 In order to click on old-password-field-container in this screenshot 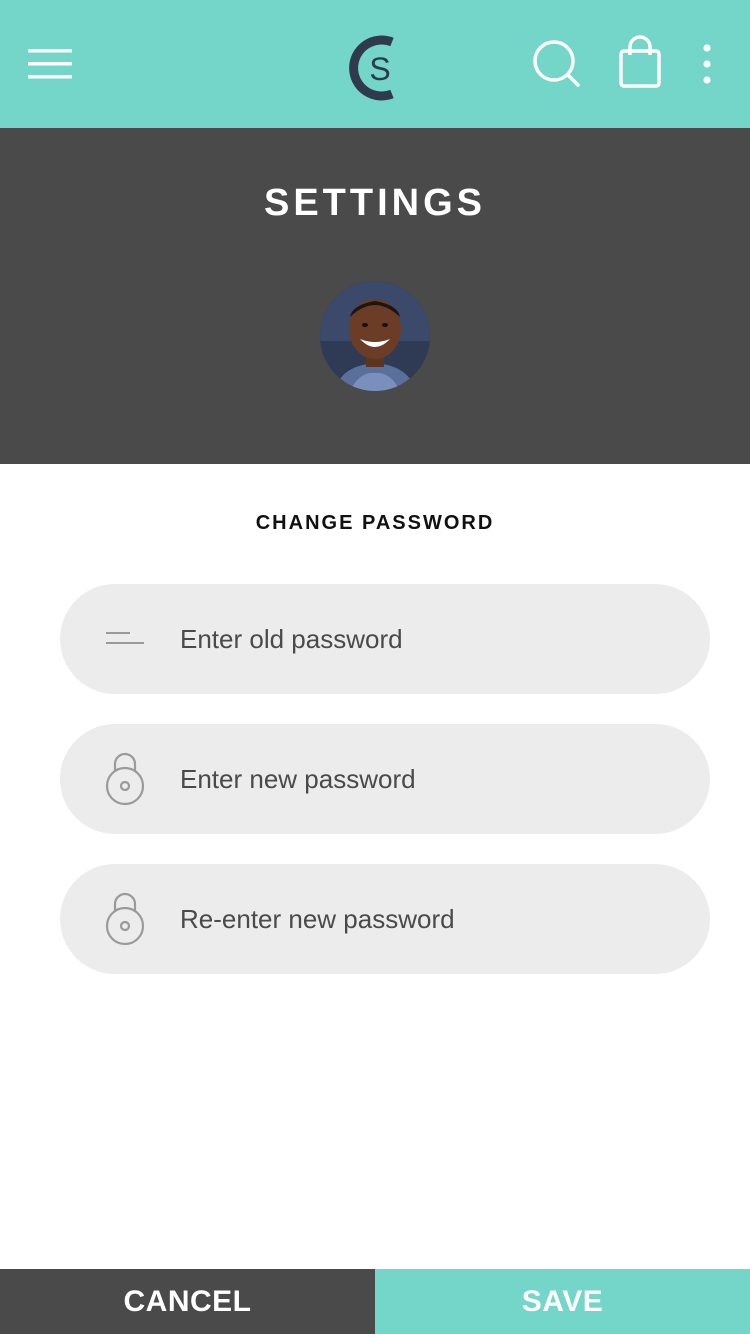, I will do `click(385, 639)`.